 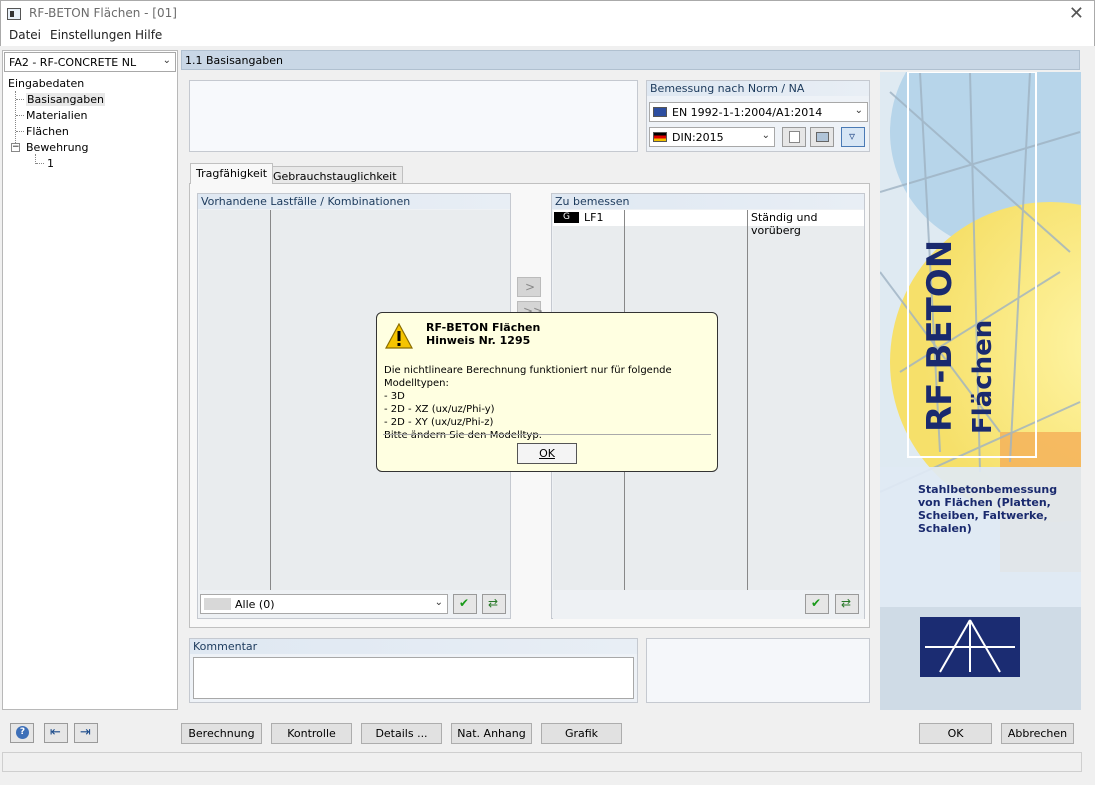 What do you see at coordinates (56, 115) in the screenshot?
I see `tree-item-materialien: Materialien` at bounding box center [56, 115].